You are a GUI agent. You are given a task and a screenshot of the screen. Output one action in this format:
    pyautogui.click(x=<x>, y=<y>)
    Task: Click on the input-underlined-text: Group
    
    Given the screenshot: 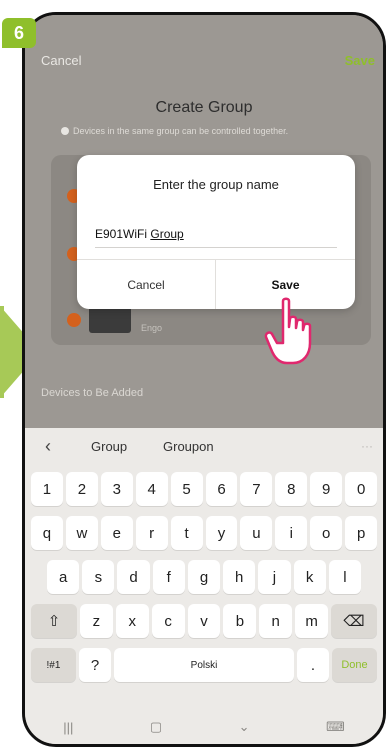 What is the action you would take?
    pyautogui.click(x=167, y=234)
    